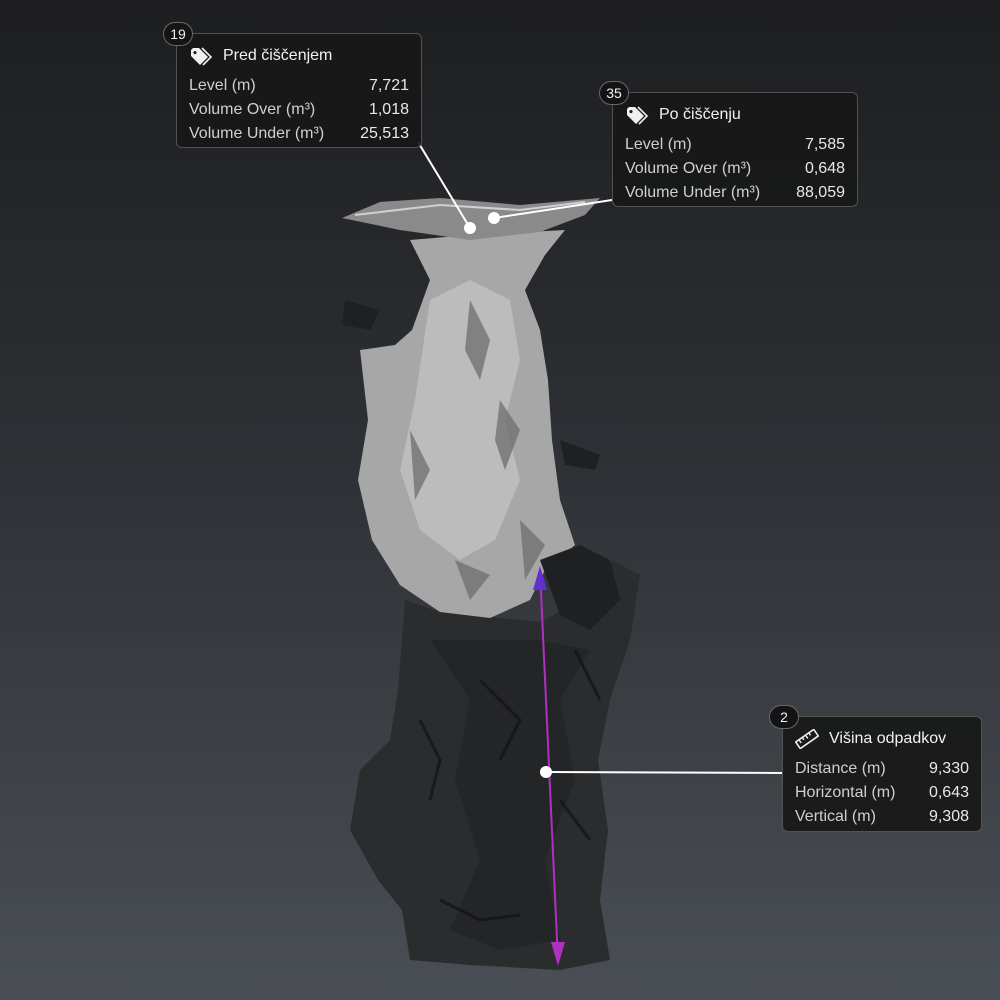 The image size is (1000, 1000). I want to click on annotation-row: Volume Over (m³) 0,648, so click(735, 169).